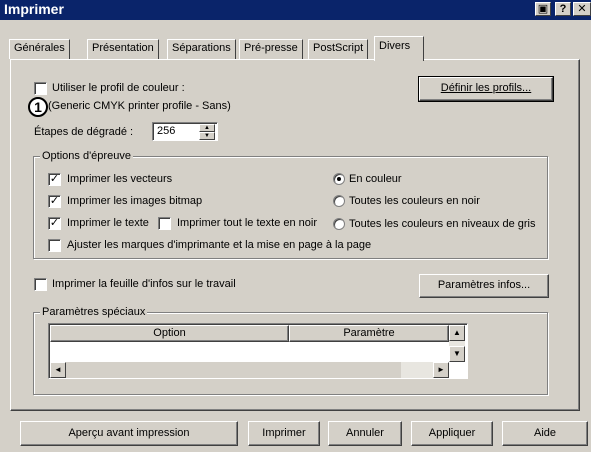  What do you see at coordinates (339, 179) in the screenshot?
I see `color-radio` at bounding box center [339, 179].